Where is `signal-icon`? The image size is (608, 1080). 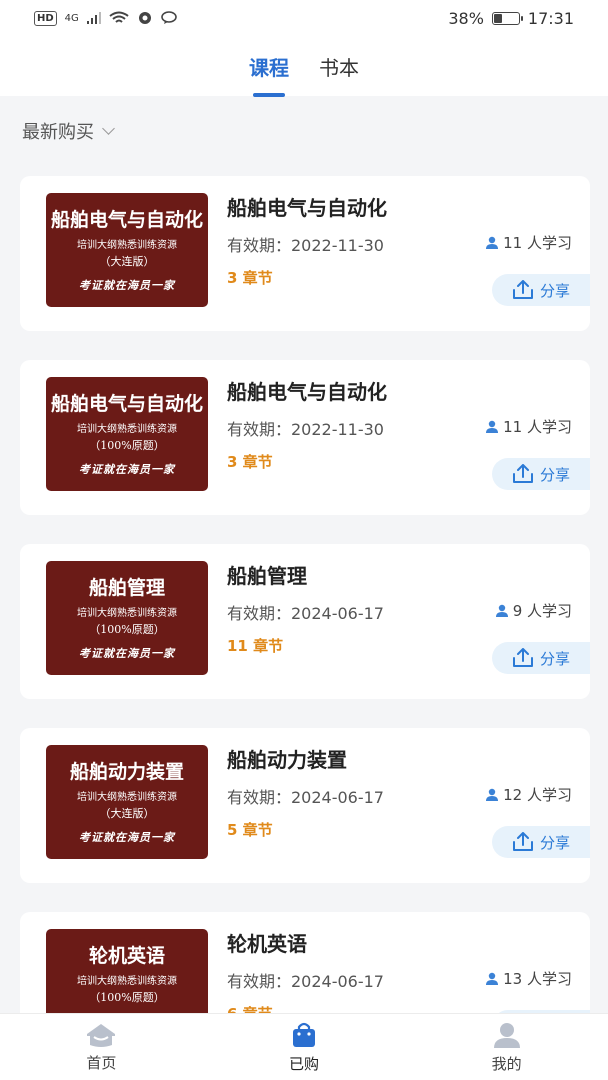
signal-icon is located at coordinates (93, 18).